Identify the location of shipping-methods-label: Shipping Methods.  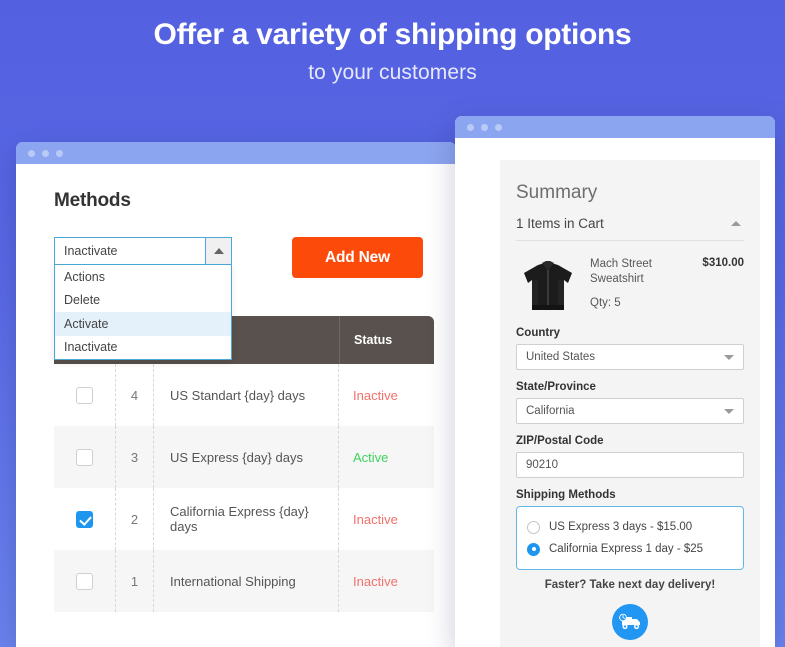
(566, 495).